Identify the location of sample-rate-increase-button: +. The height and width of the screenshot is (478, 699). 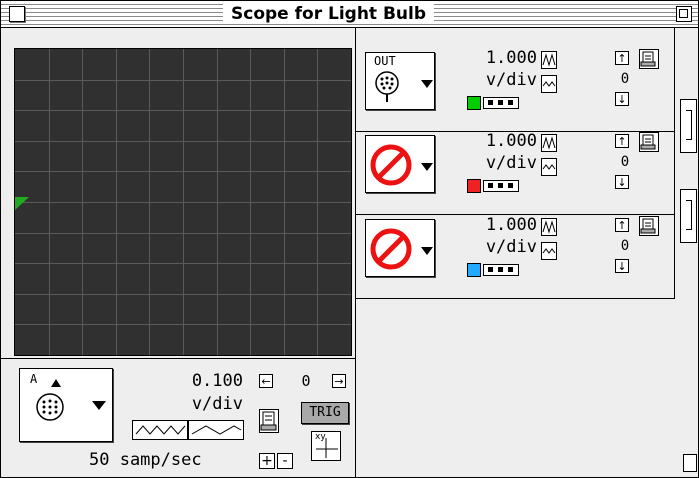
(267, 461).